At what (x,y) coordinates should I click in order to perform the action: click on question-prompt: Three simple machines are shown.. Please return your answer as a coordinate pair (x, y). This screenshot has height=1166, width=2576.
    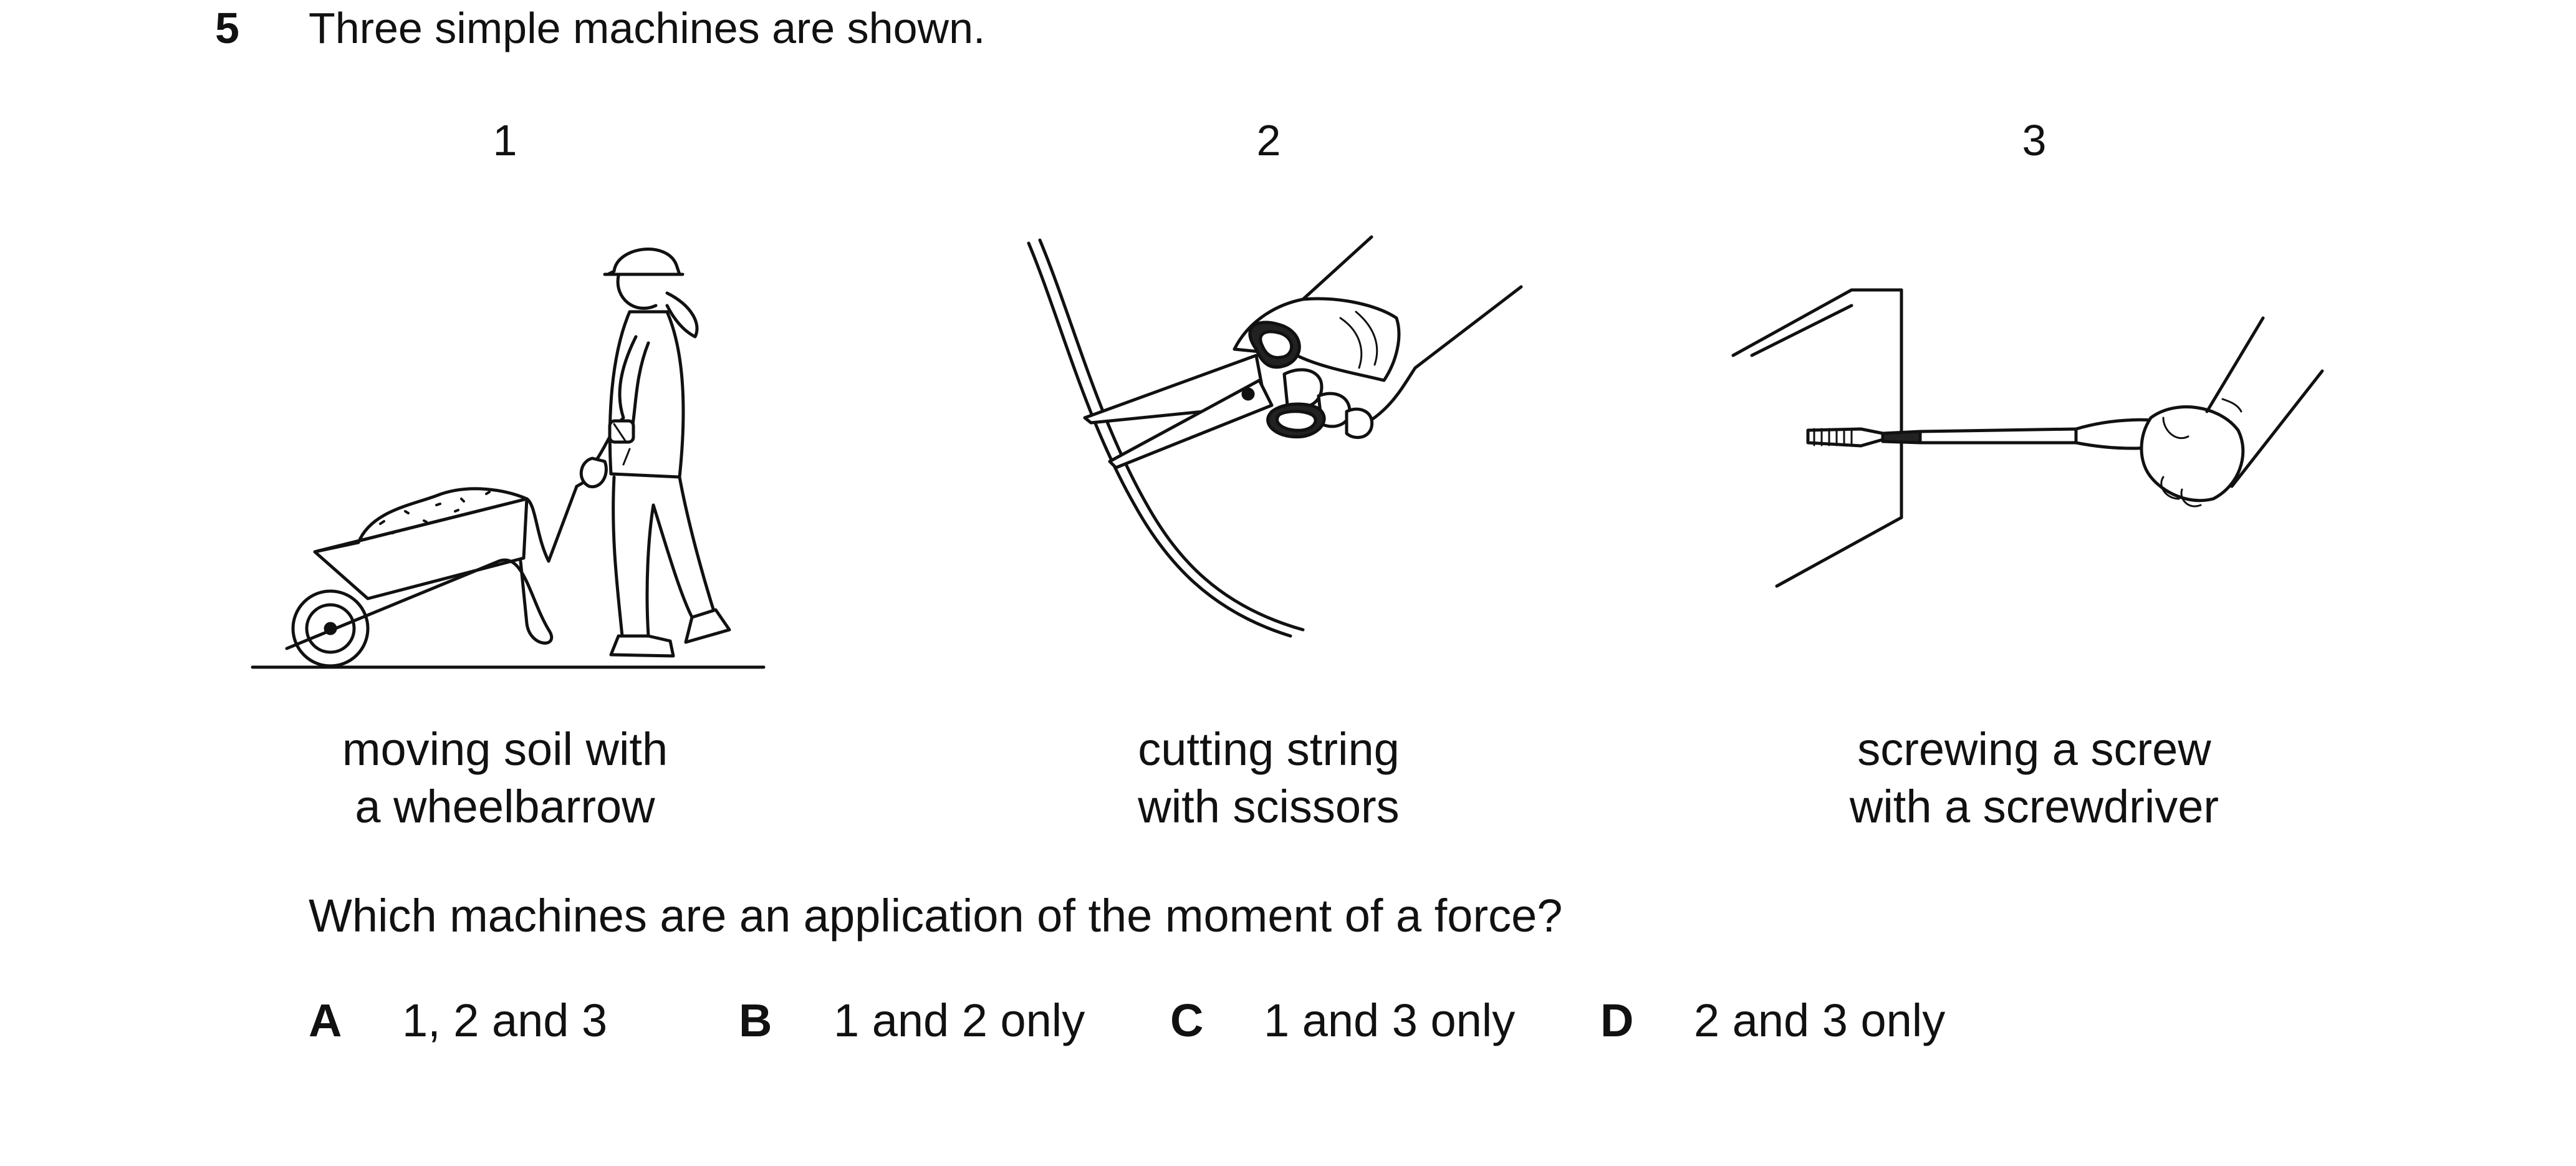
    Looking at the image, I should click on (647, 28).